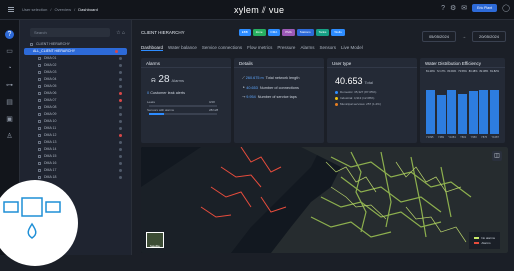 The width and height of the screenshot is (514, 271). I want to click on tree-item: DMA 02, so click(75, 65).